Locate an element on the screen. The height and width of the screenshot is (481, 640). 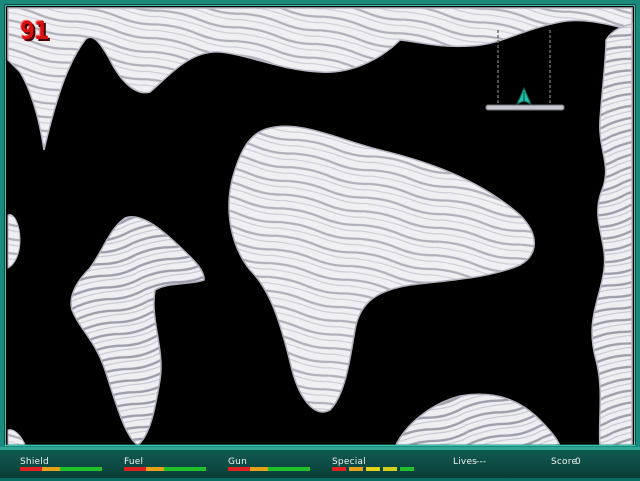
lives-label: Lives is located at coordinates (465, 462).